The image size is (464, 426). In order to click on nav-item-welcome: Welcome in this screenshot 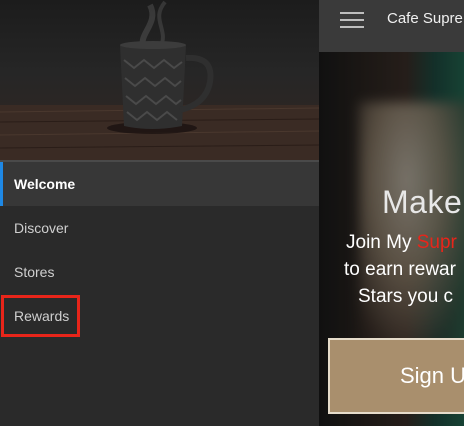, I will do `click(159, 184)`.